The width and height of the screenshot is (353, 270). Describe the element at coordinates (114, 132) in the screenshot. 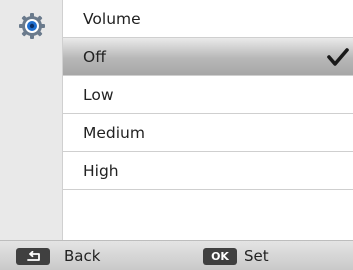

I see `option-label: Medium` at that location.